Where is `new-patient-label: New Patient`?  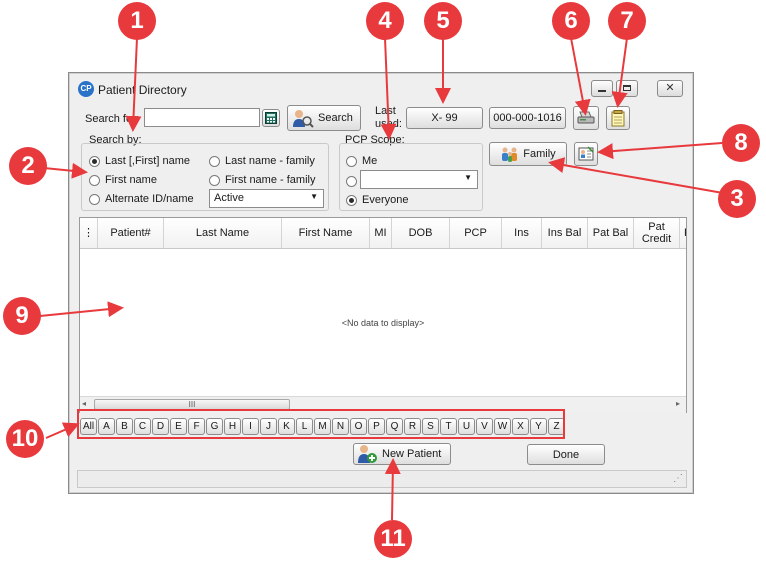 new-patient-label: New Patient is located at coordinates (412, 454).